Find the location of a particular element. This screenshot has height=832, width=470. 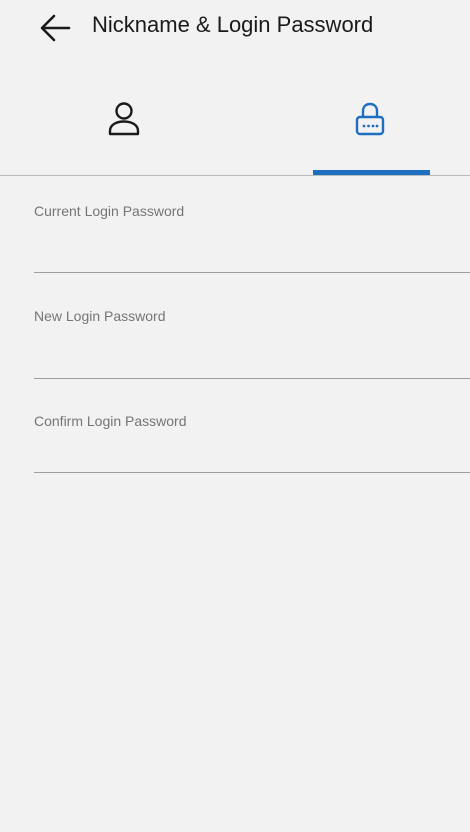

back-button is located at coordinates (54, 28).